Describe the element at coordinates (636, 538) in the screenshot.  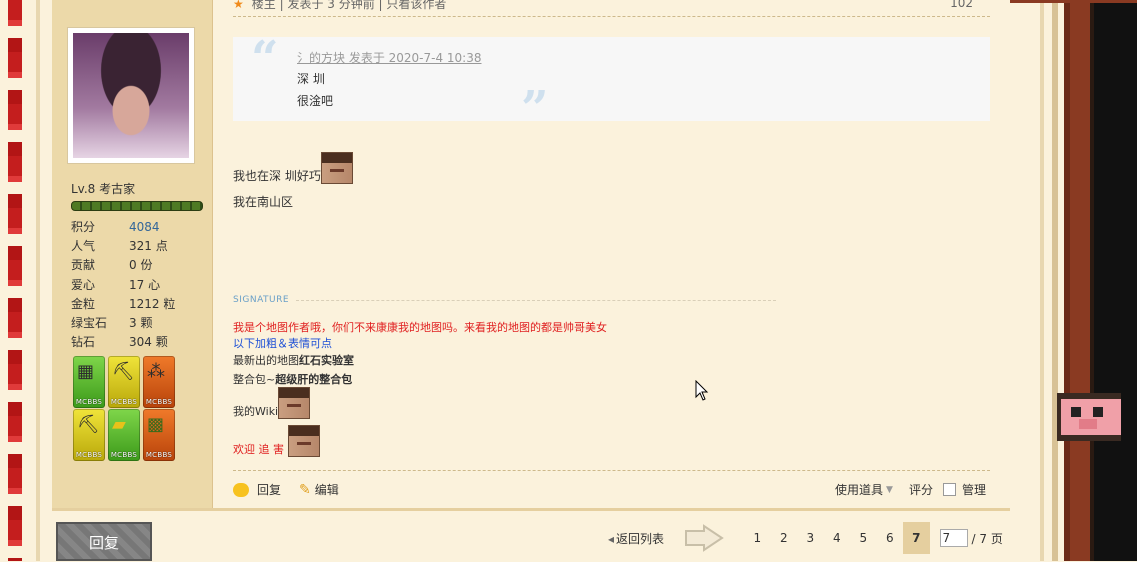
I see `back-to-list-link: 返回列表` at that location.